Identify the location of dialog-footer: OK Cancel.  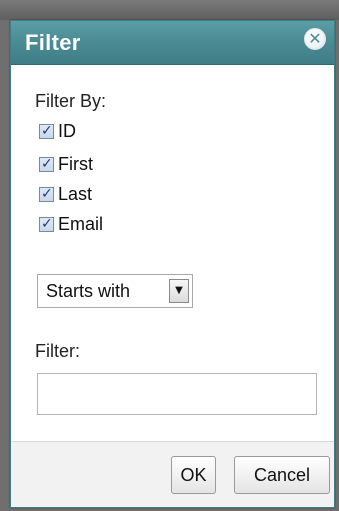
(172, 474).